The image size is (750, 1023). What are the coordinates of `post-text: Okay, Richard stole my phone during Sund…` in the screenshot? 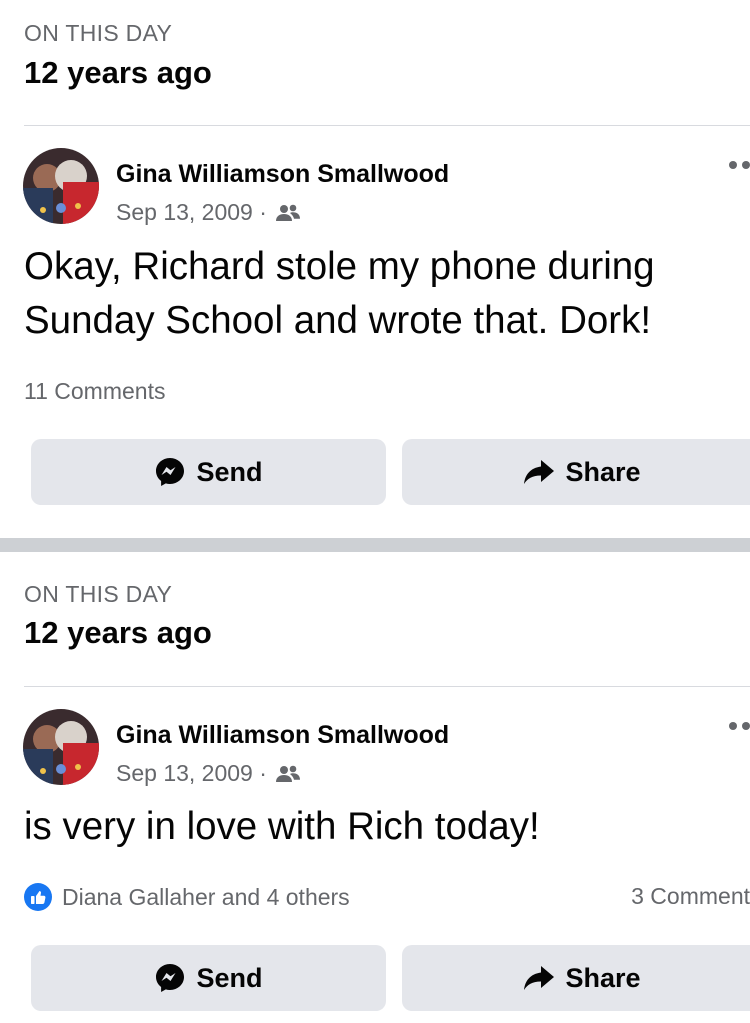 It's located at (339, 293).